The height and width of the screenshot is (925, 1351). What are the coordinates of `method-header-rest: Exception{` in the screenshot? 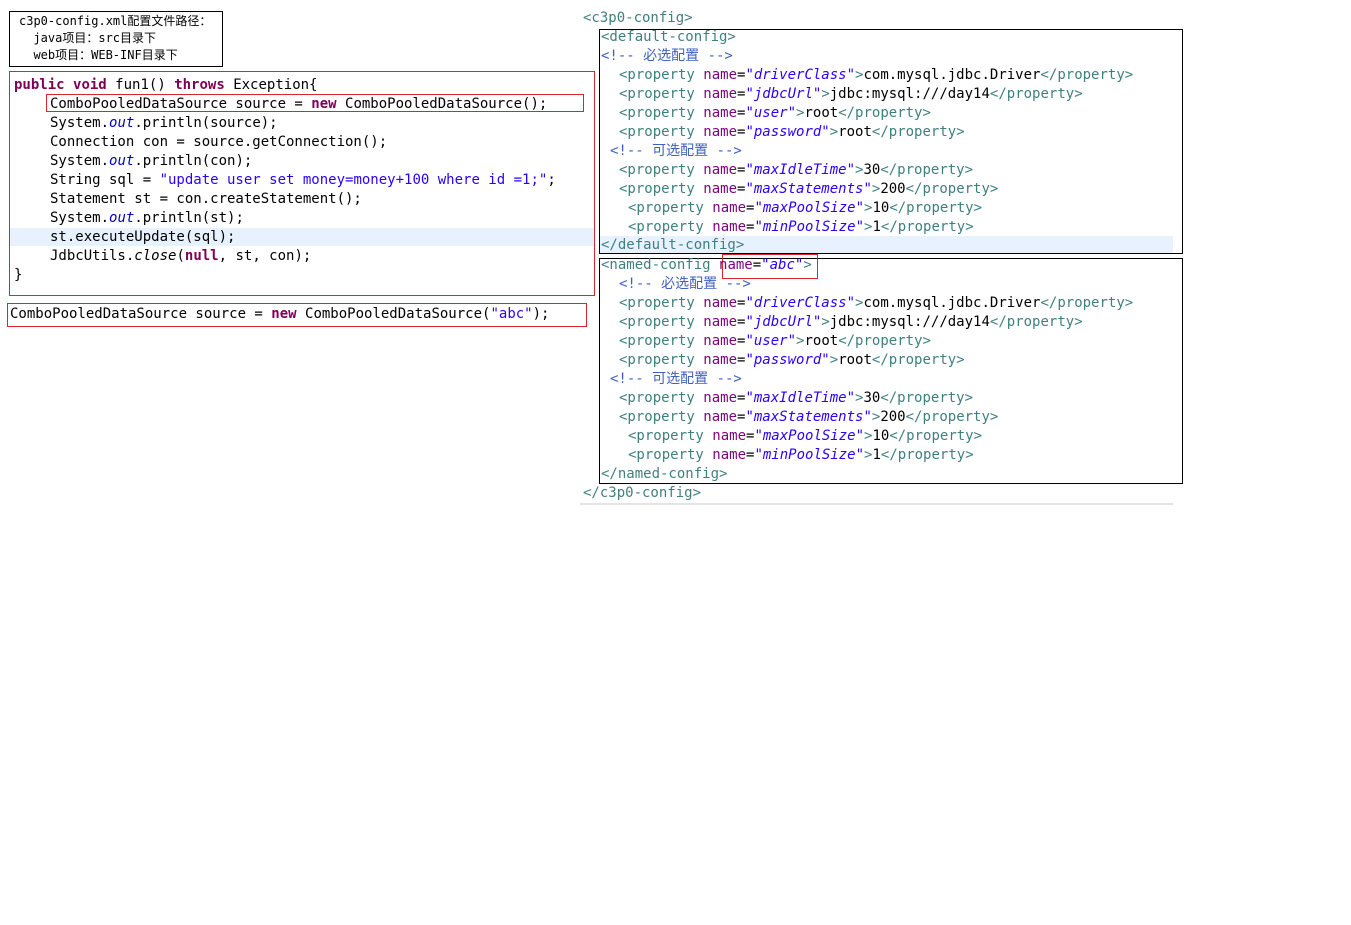 It's located at (271, 85).